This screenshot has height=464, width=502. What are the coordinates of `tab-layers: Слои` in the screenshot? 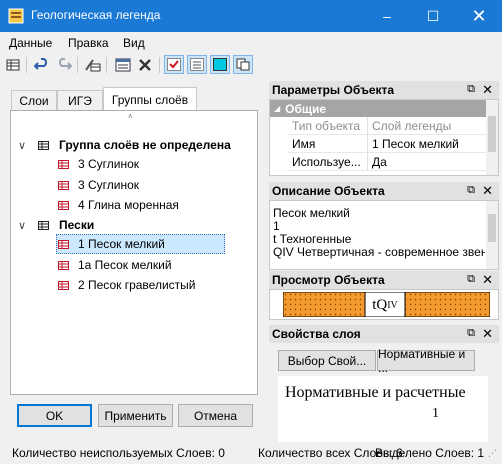 It's located at (34, 100).